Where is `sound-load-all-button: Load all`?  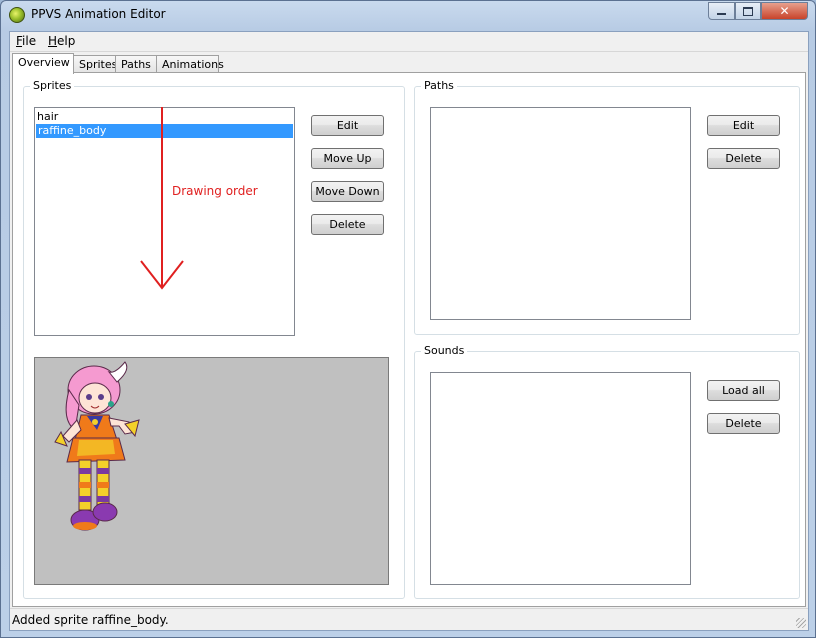 sound-load-all-button: Load all is located at coordinates (743, 390).